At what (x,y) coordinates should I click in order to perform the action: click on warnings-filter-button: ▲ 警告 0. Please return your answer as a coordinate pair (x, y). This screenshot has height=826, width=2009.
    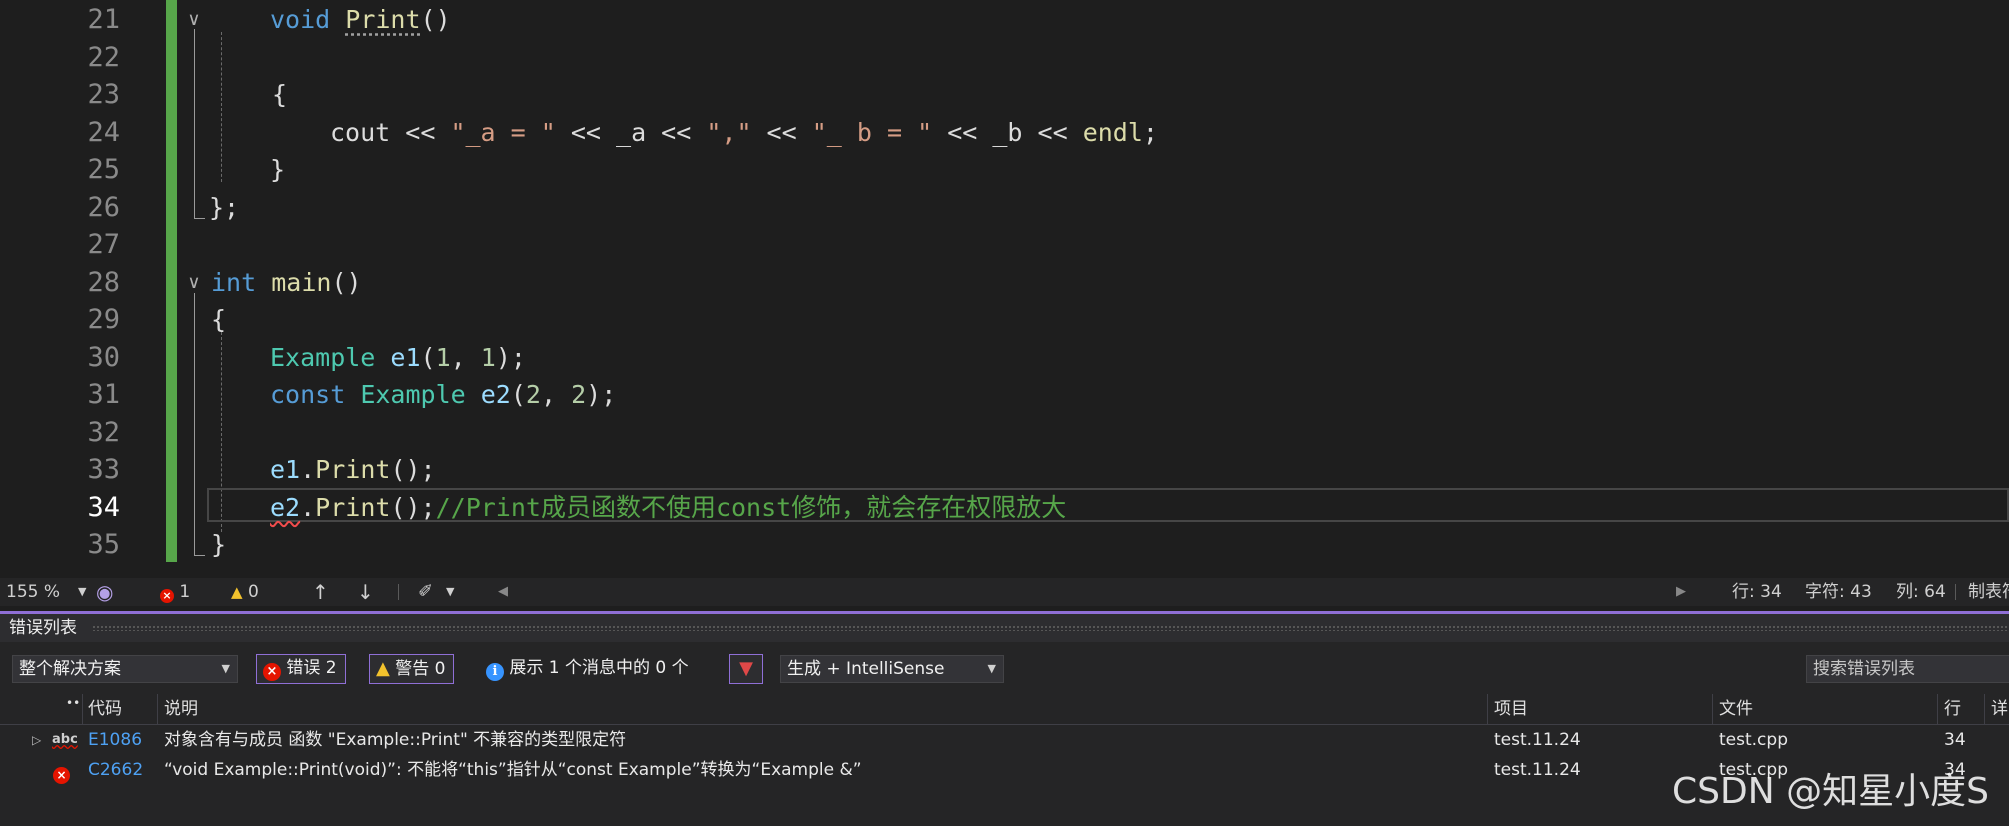
    Looking at the image, I should click on (412, 669).